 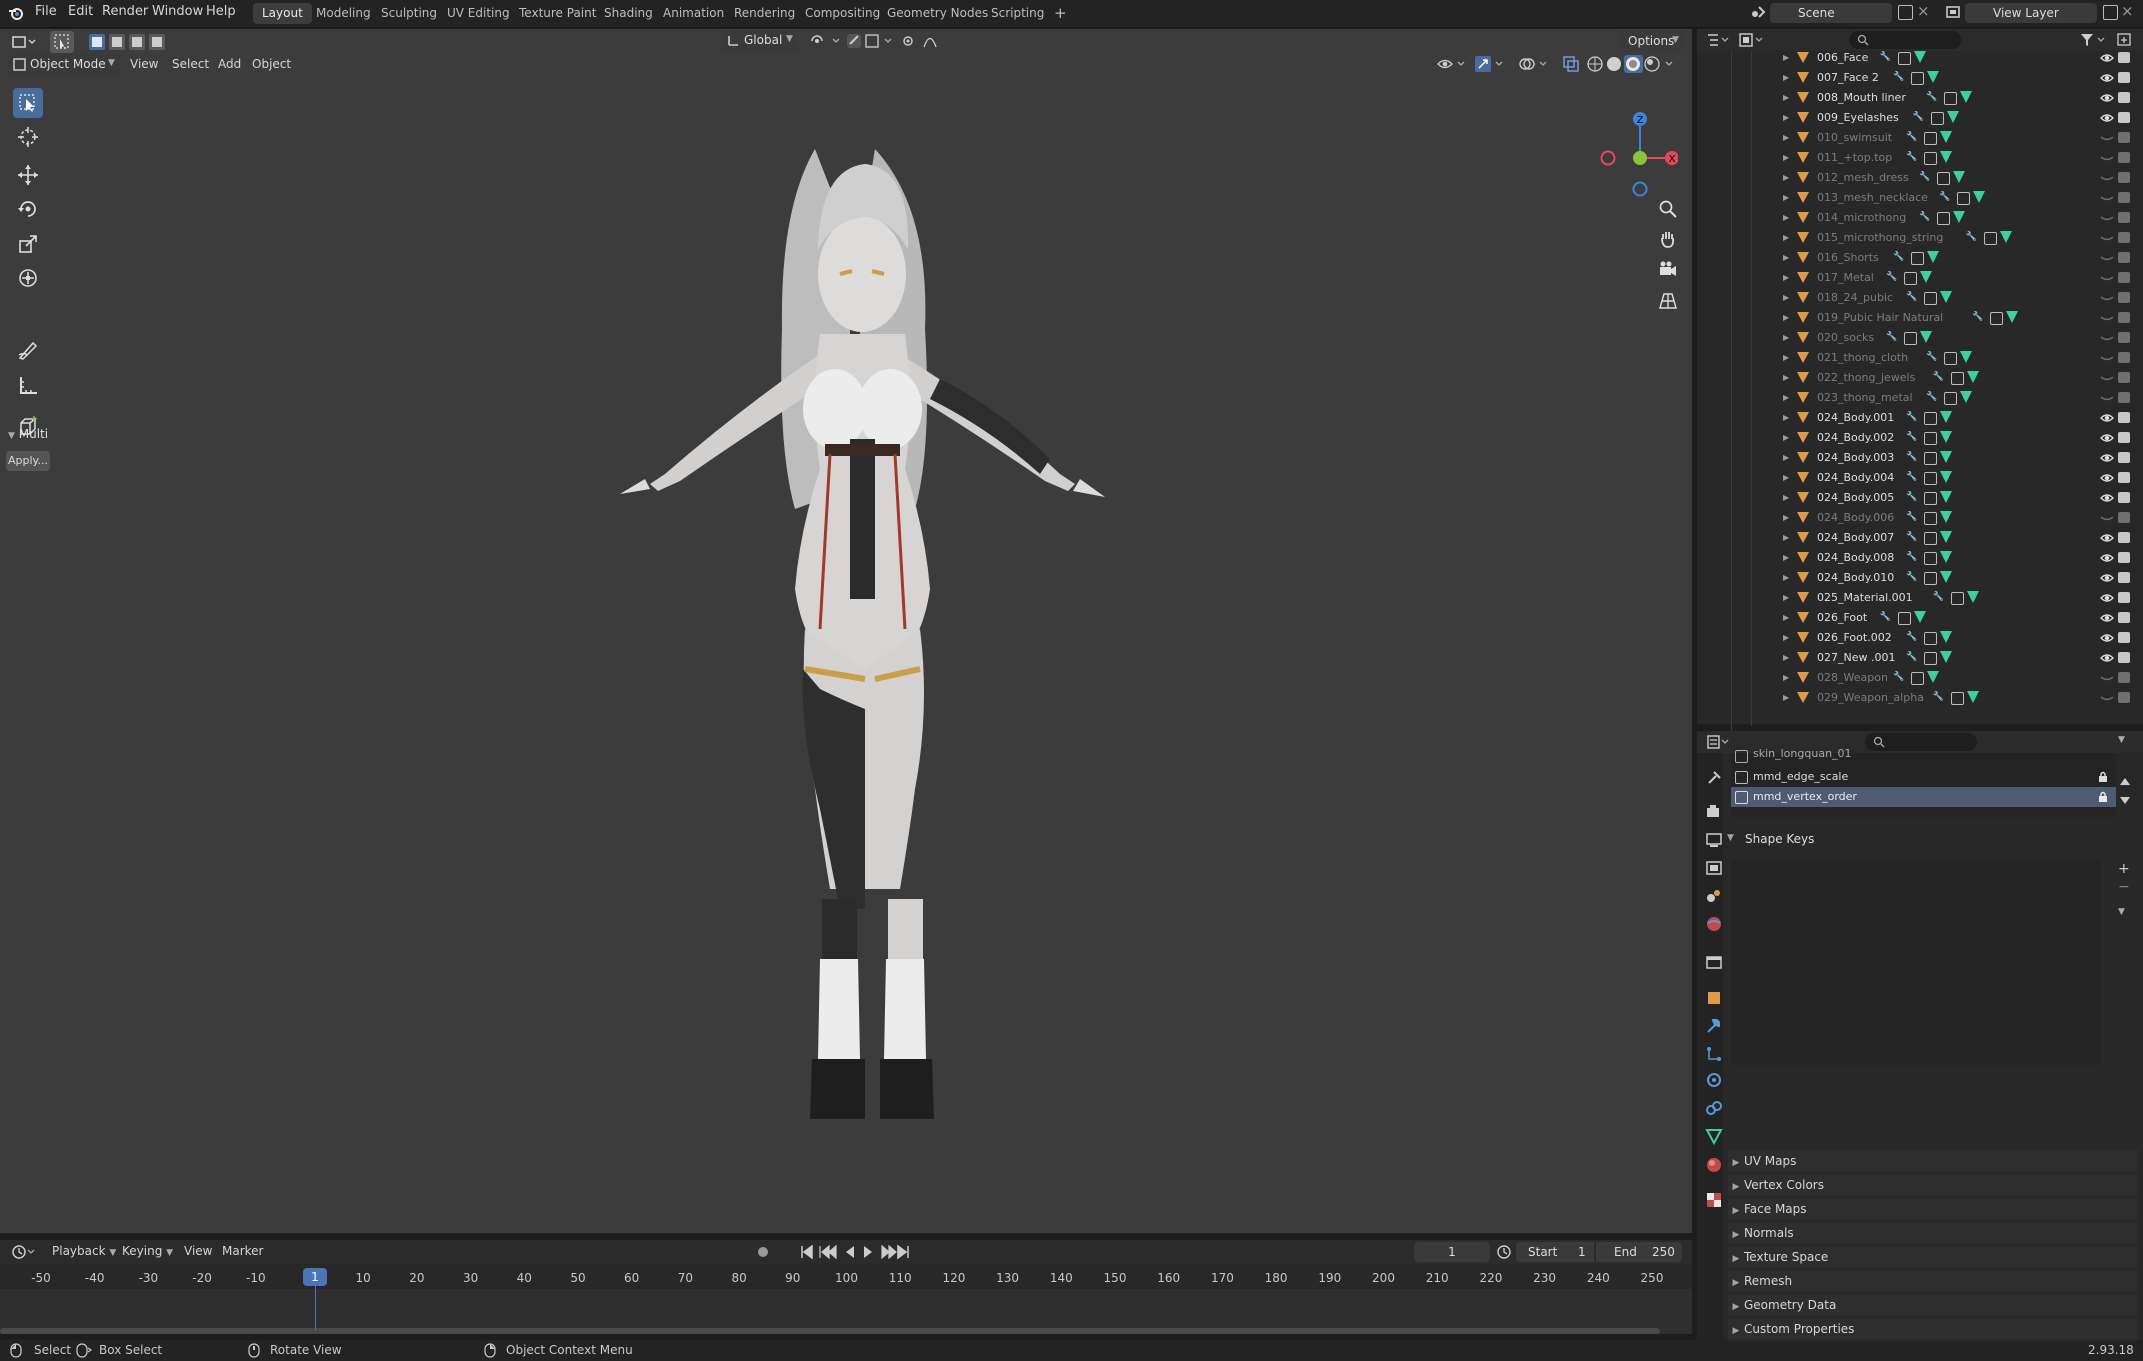 What do you see at coordinates (1920, 138) in the screenshot?
I see `outliner-object-row: ▶ 010_swimsuit 🔧` at bounding box center [1920, 138].